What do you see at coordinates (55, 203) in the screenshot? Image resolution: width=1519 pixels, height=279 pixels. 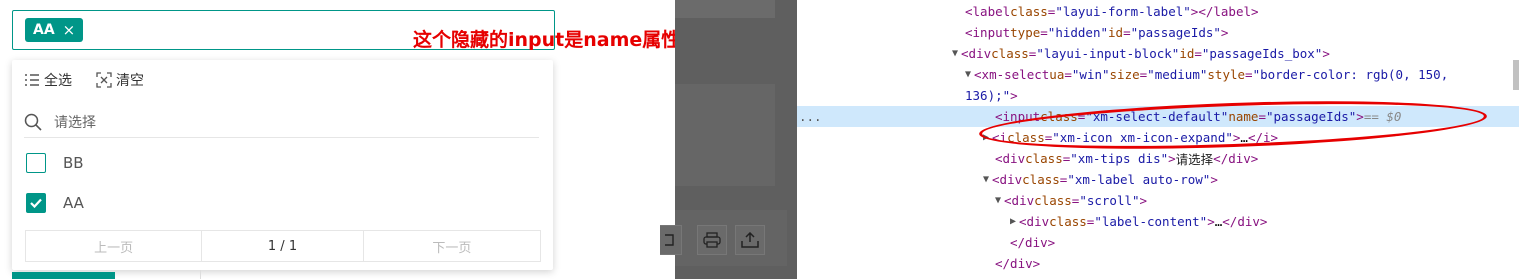 I see `option-aa: AA` at bounding box center [55, 203].